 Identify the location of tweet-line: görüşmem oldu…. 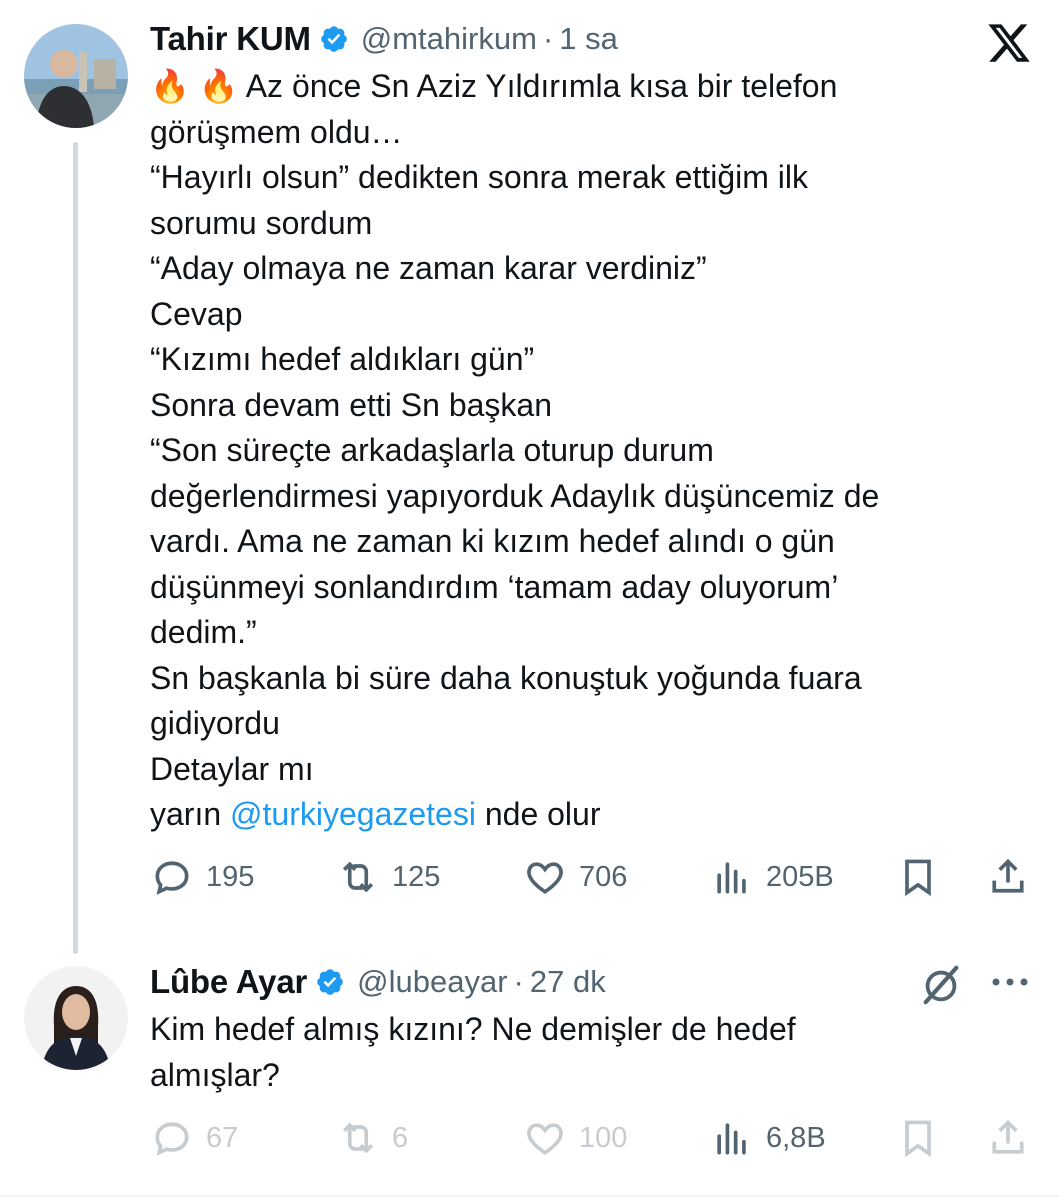
(276, 131).